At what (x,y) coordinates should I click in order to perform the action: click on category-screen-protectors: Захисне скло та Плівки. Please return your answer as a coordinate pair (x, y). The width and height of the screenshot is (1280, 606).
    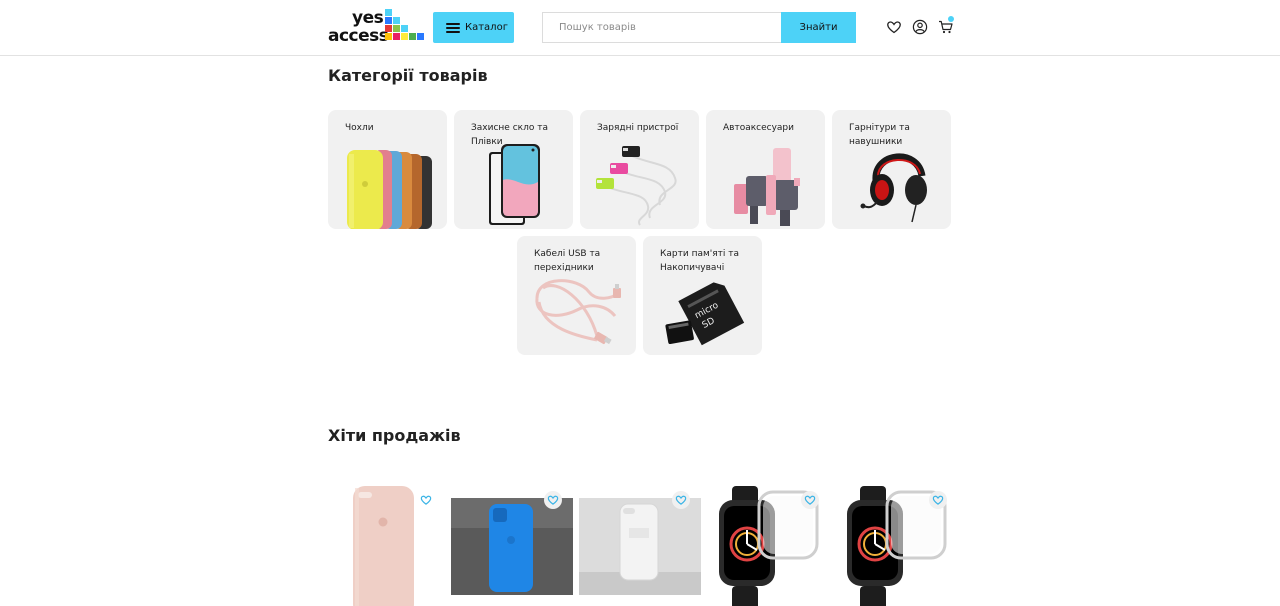
    Looking at the image, I should click on (513, 169).